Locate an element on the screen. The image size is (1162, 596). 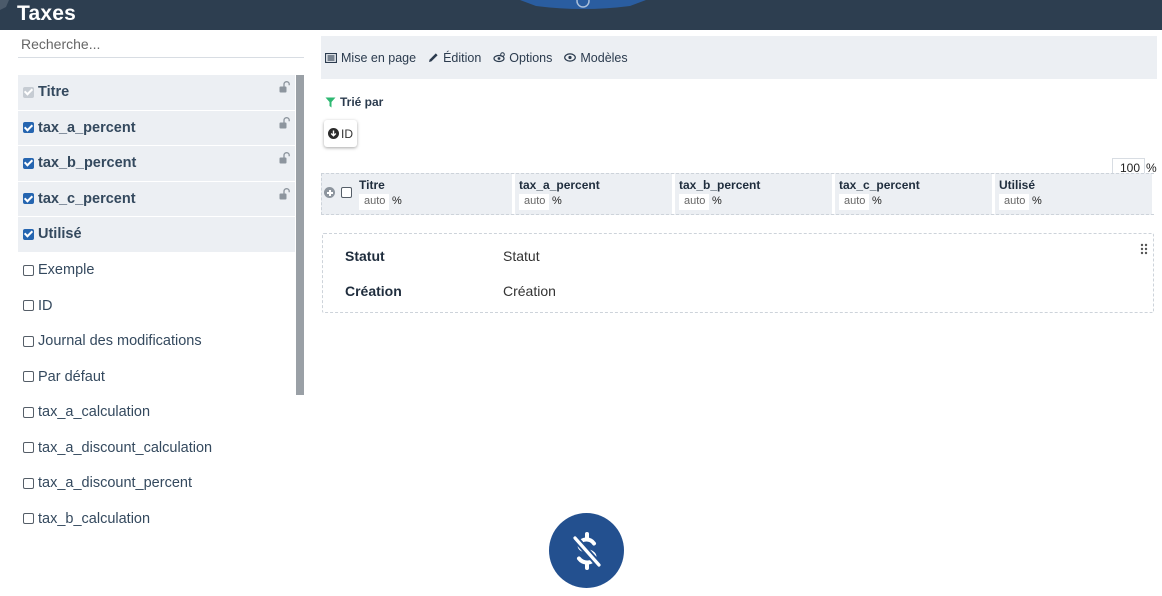
field-label: Exemple is located at coordinates (66, 270).